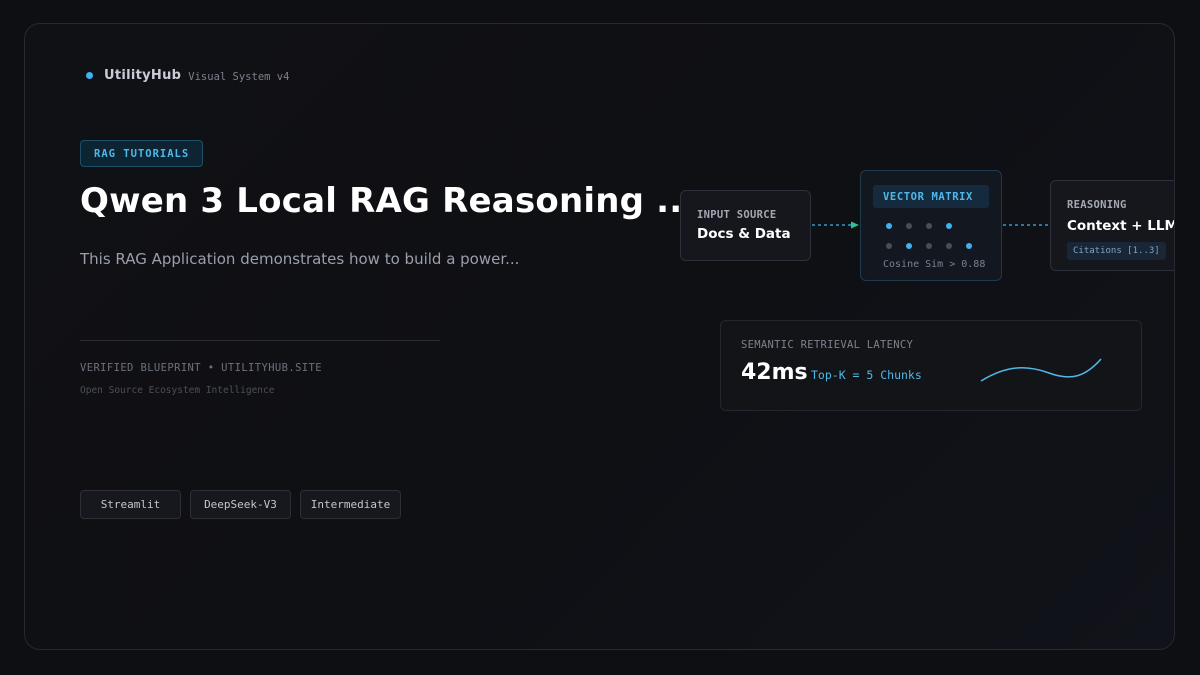  I want to click on input-source-node: INPUT SOURCE Docs & Data, so click(745, 225).